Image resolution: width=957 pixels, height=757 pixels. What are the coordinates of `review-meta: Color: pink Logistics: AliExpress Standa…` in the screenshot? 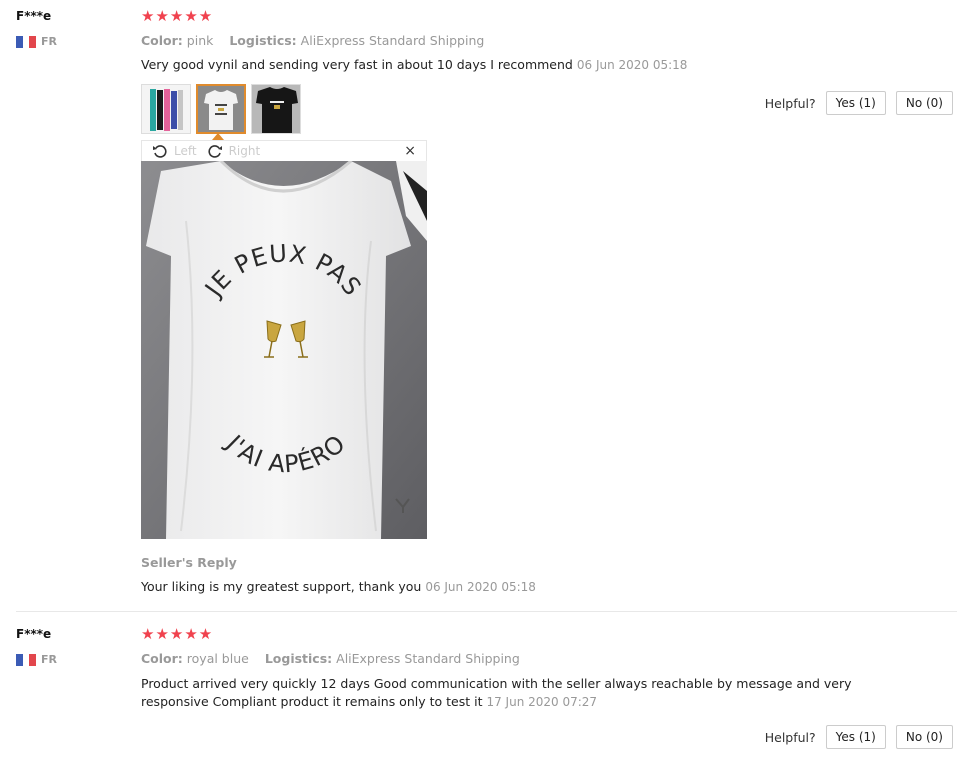 It's located at (312, 40).